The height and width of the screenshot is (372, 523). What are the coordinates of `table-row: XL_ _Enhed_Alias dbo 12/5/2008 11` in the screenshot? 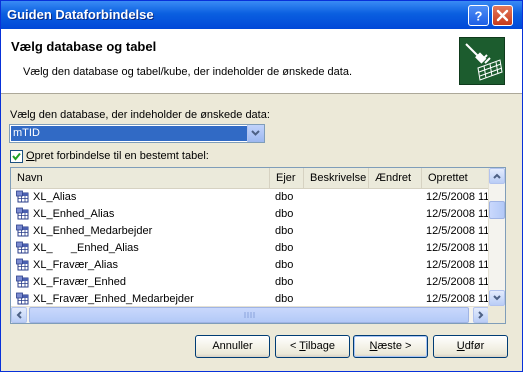 It's located at (250, 248).